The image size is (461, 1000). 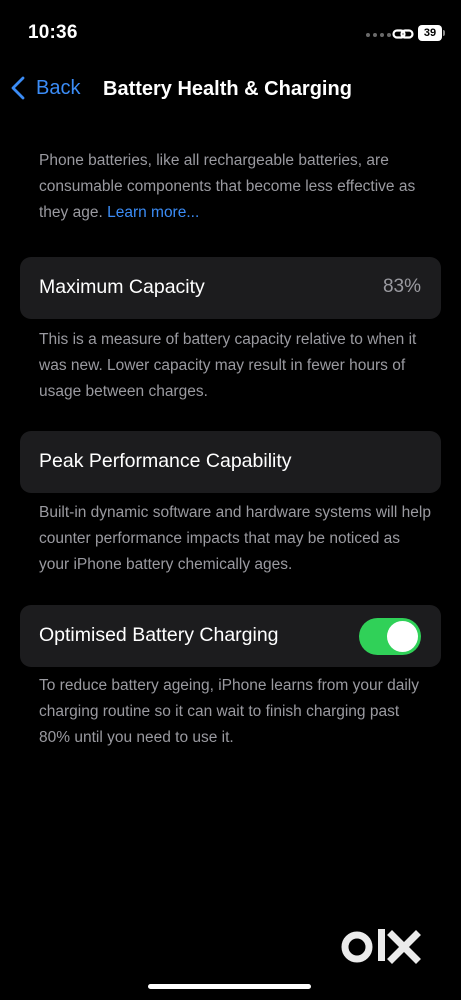 What do you see at coordinates (58, 87) in the screenshot?
I see `back-label: Back` at bounding box center [58, 87].